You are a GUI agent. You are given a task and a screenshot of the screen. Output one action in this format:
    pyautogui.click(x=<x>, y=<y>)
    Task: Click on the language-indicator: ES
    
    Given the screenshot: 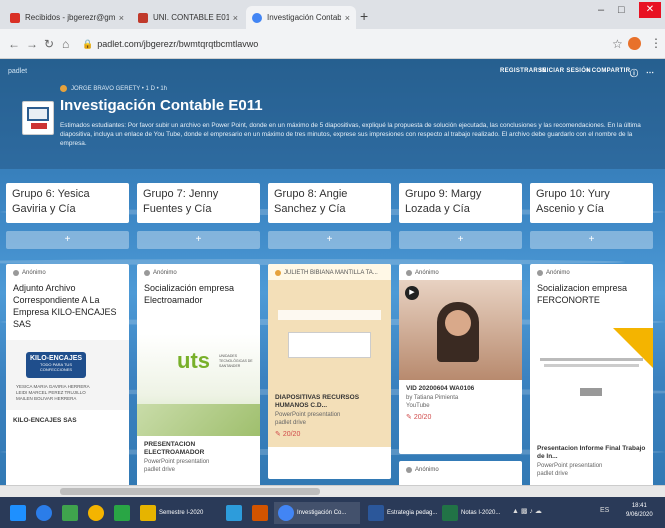 What is the action you would take?
    pyautogui.click(x=604, y=510)
    